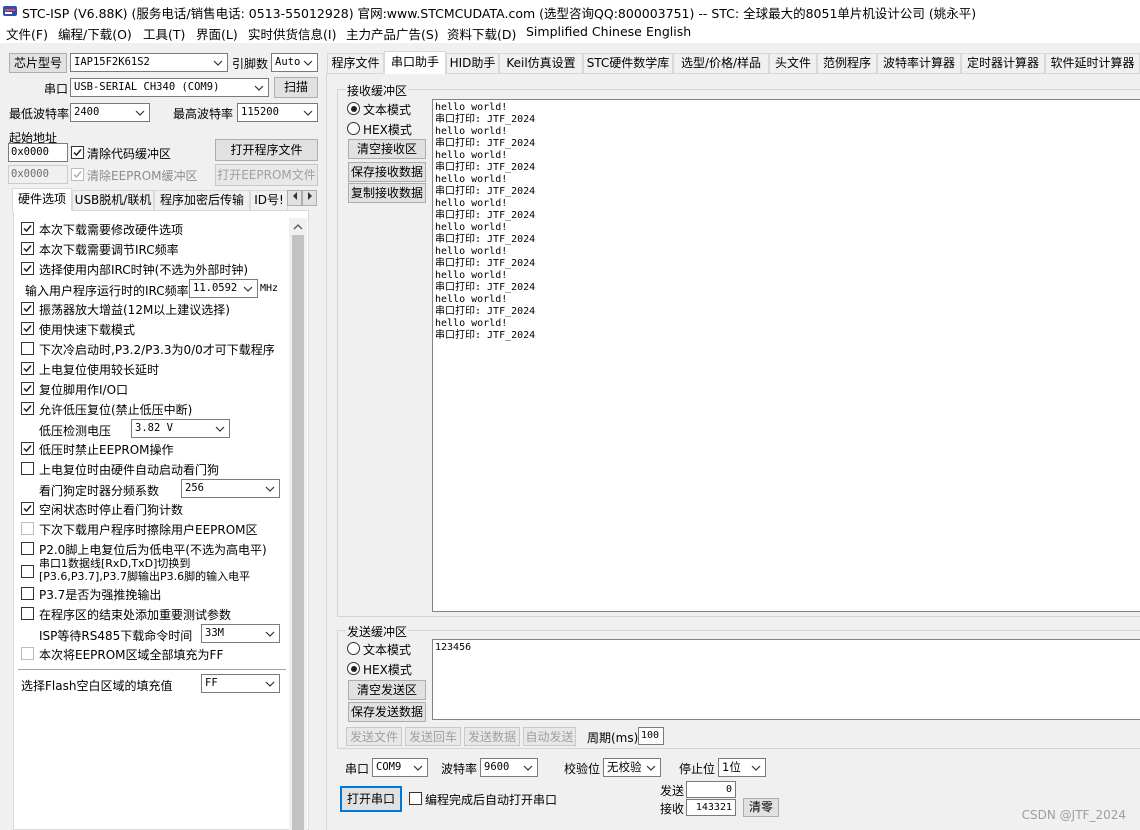 This screenshot has width=1140, height=830. What do you see at coordinates (27, 408) in the screenshot?
I see `low-voltage-reset-checkbox` at bounding box center [27, 408].